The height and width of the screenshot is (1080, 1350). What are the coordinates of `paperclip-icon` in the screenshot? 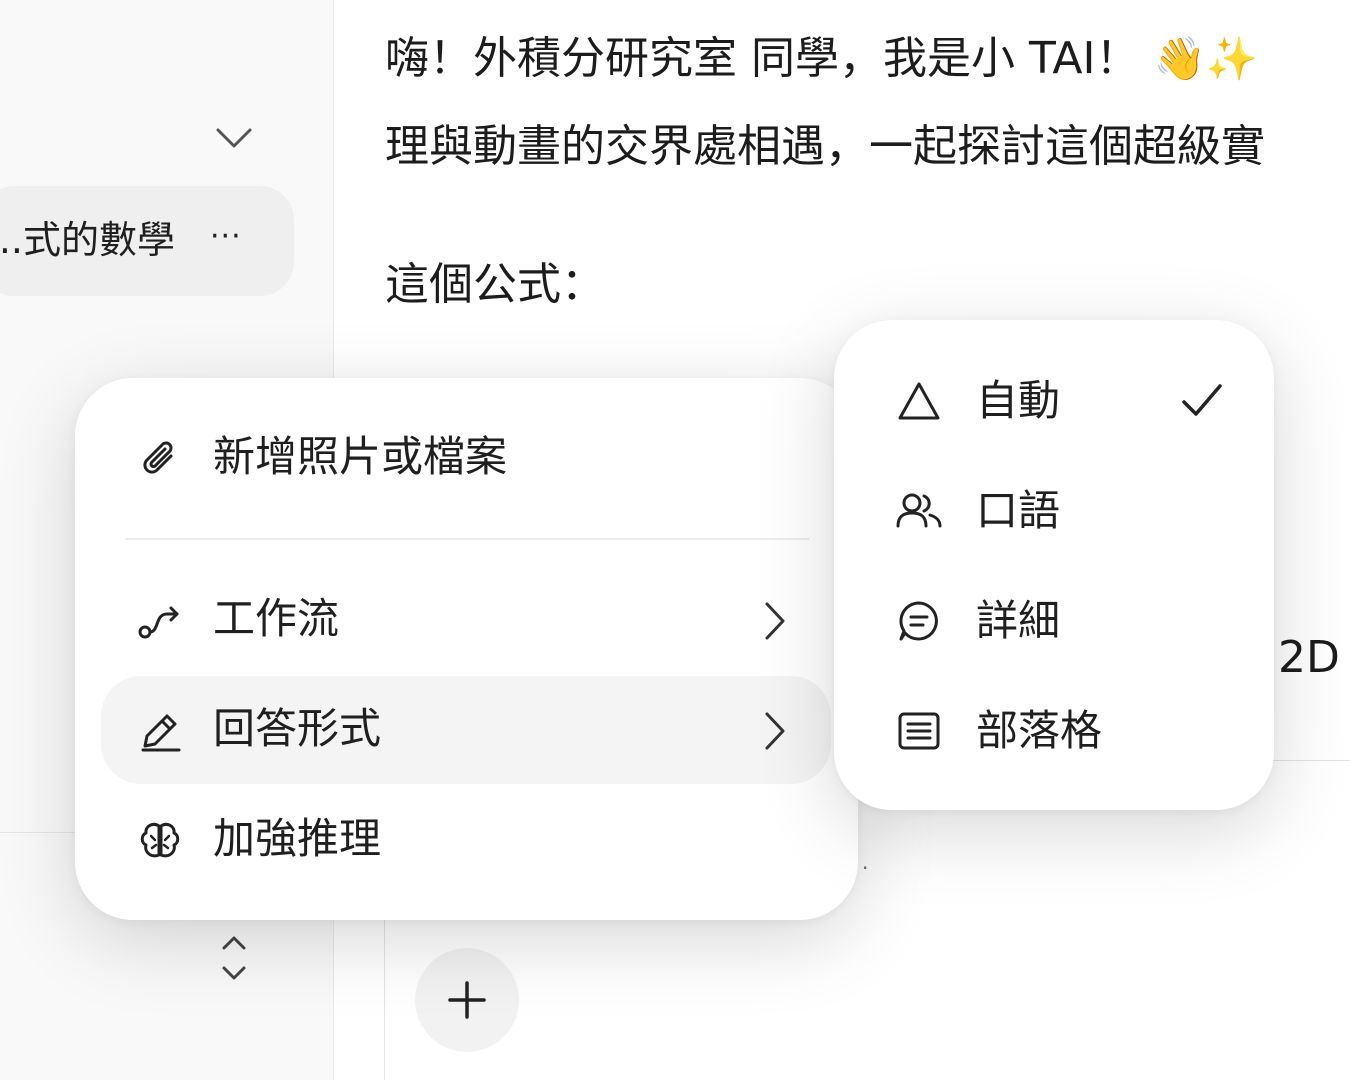 It's located at (158, 457).